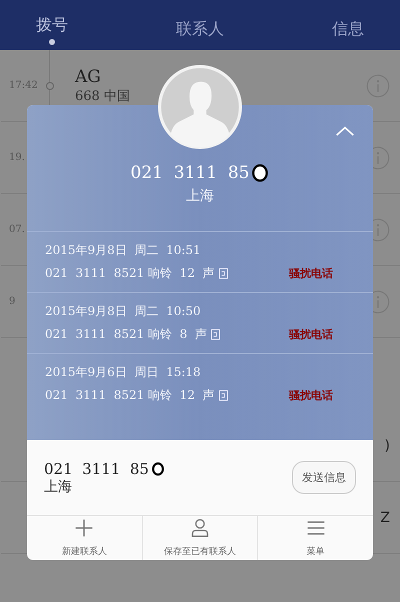  I want to click on collapse-icon, so click(345, 131).